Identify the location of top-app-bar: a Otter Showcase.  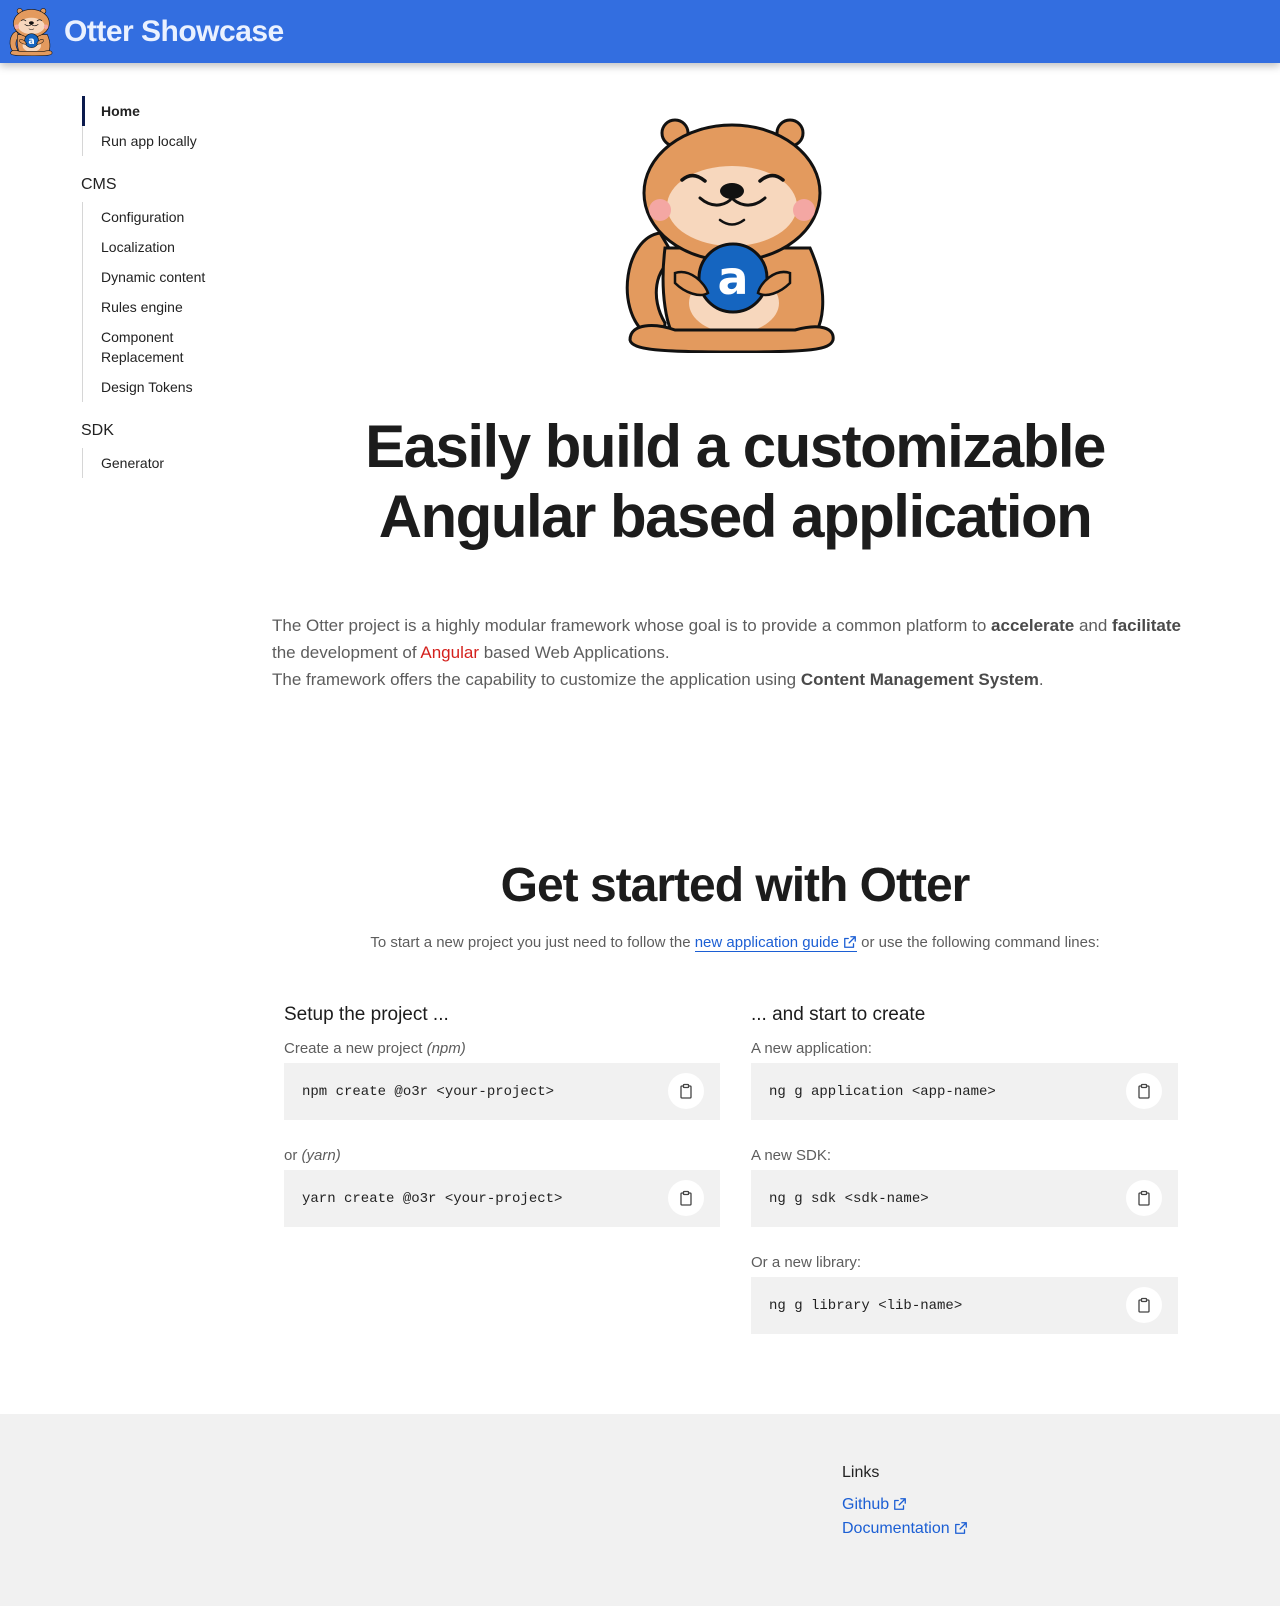
(640, 31).